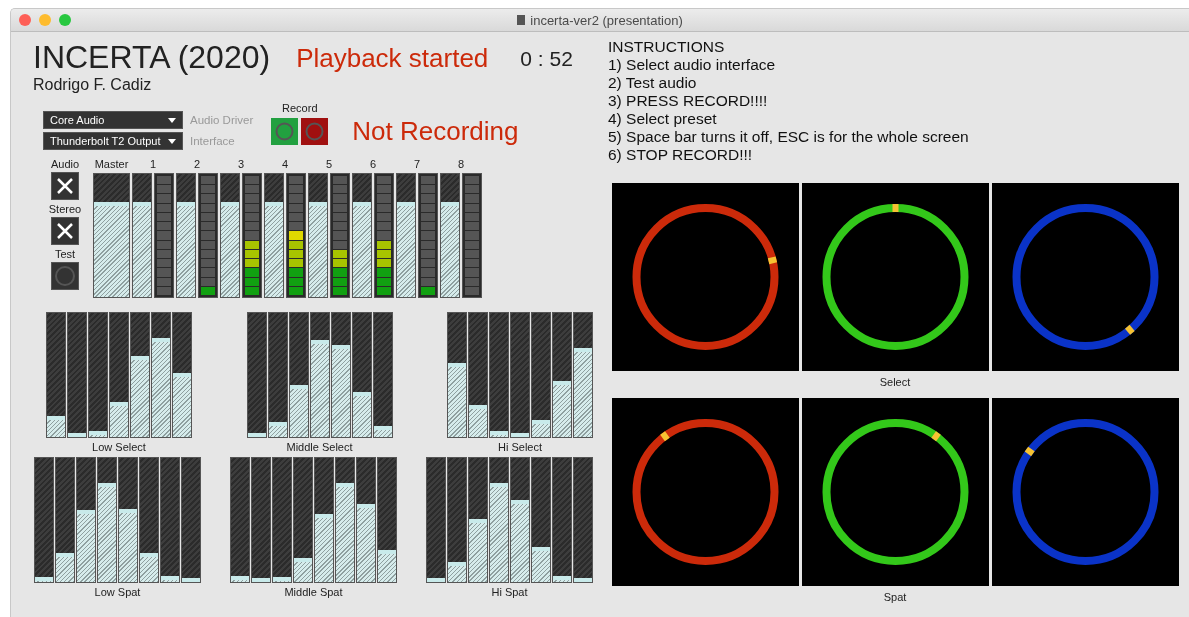 The image size is (1189, 617). What do you see at coordinates (113, 120) in the screenshot?
I see `dropdown: Core Audio` at bounding box center [113, 120].